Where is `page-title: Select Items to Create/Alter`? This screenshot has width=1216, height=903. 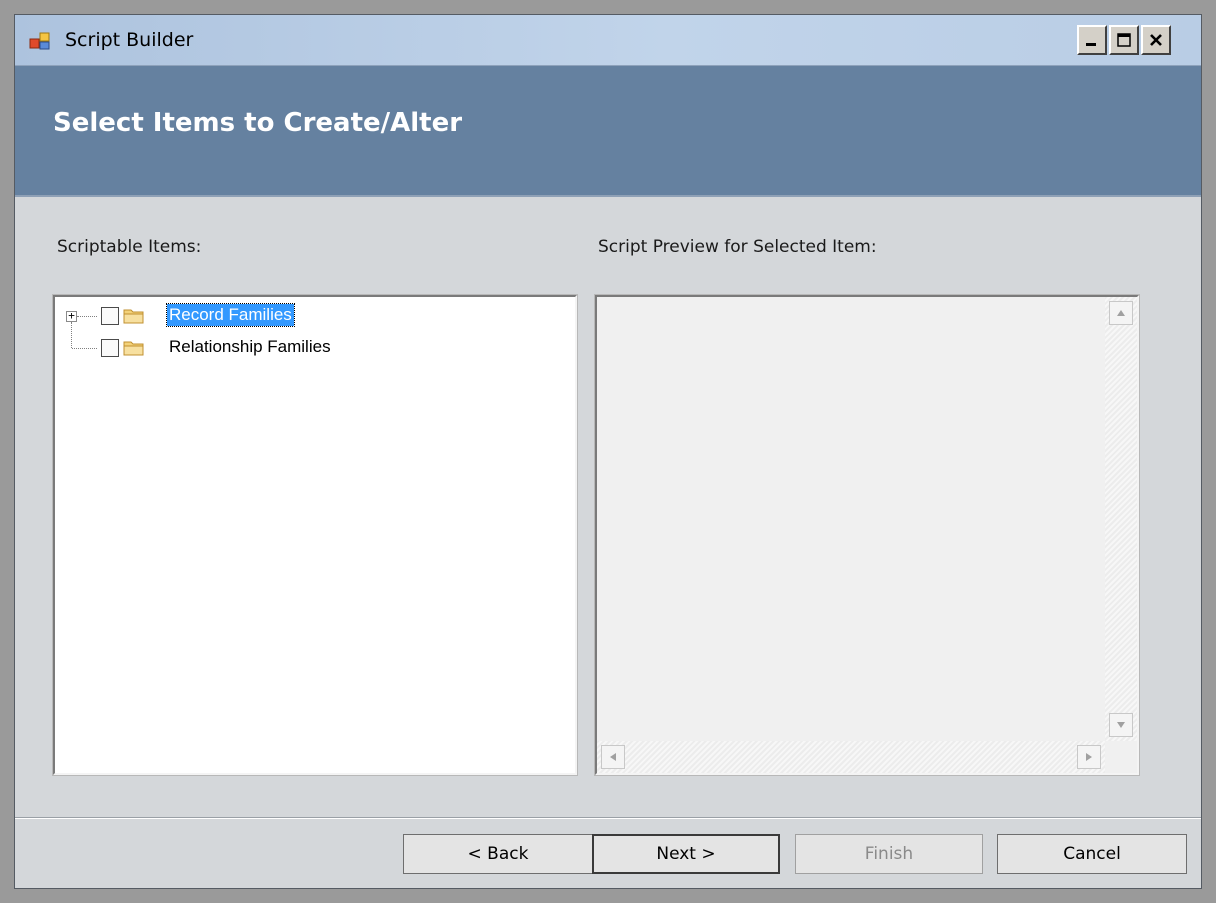
page-title: Select Items to Create/Alter is located at coordinates (258, 123).